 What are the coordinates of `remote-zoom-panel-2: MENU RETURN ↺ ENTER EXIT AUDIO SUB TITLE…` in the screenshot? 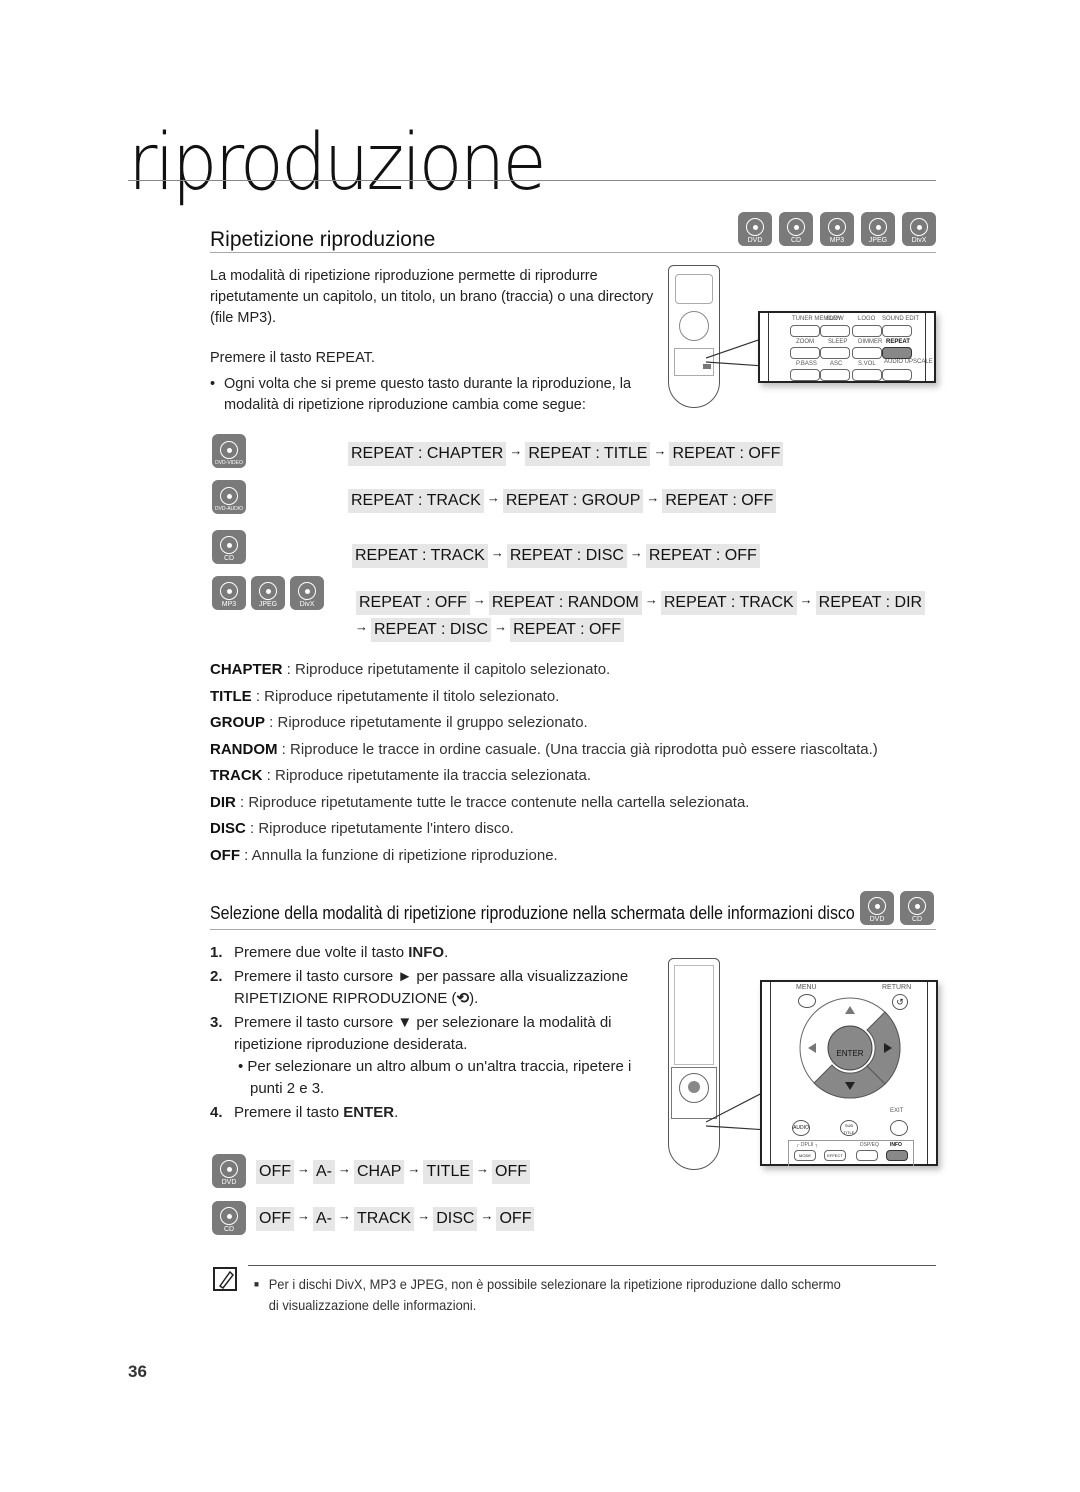 It's located at (849, 1073).